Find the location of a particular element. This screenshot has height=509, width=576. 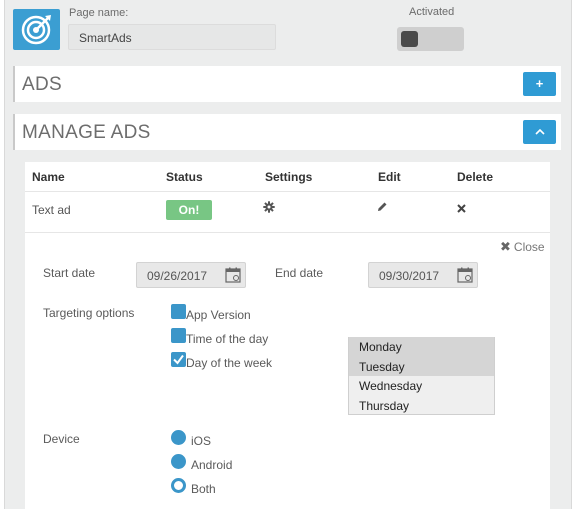

android-label: Android is located at coordinates (212, 465).